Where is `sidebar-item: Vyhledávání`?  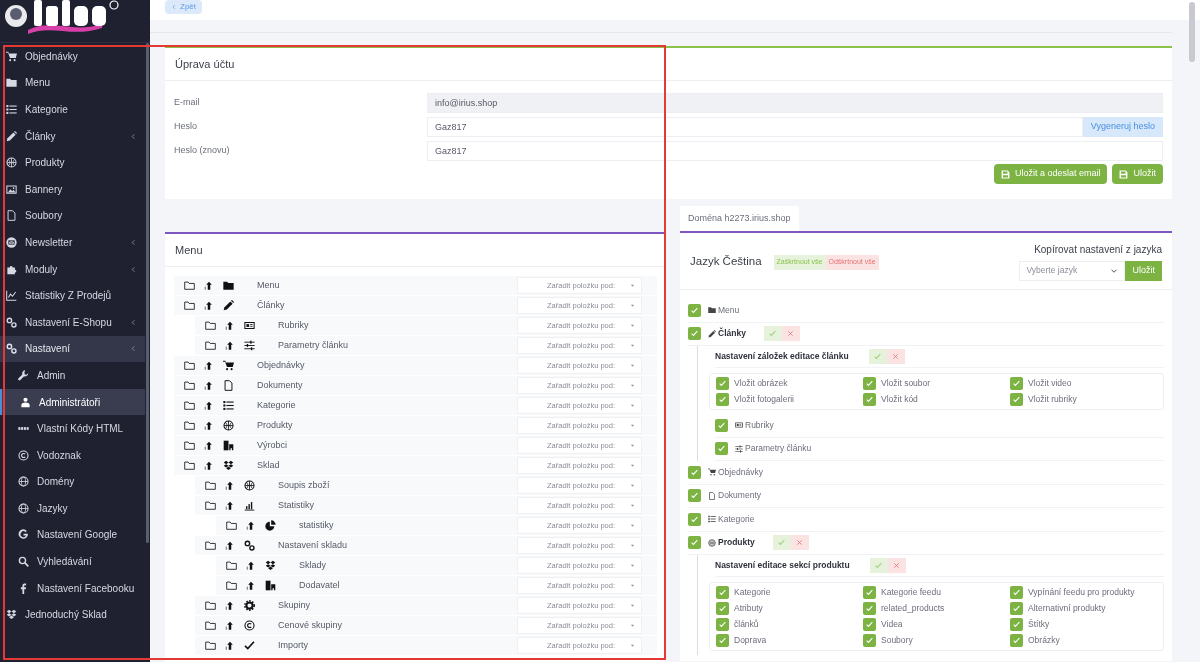
sidebar-item: Vyhledávání is located at coordinates (72, 561).